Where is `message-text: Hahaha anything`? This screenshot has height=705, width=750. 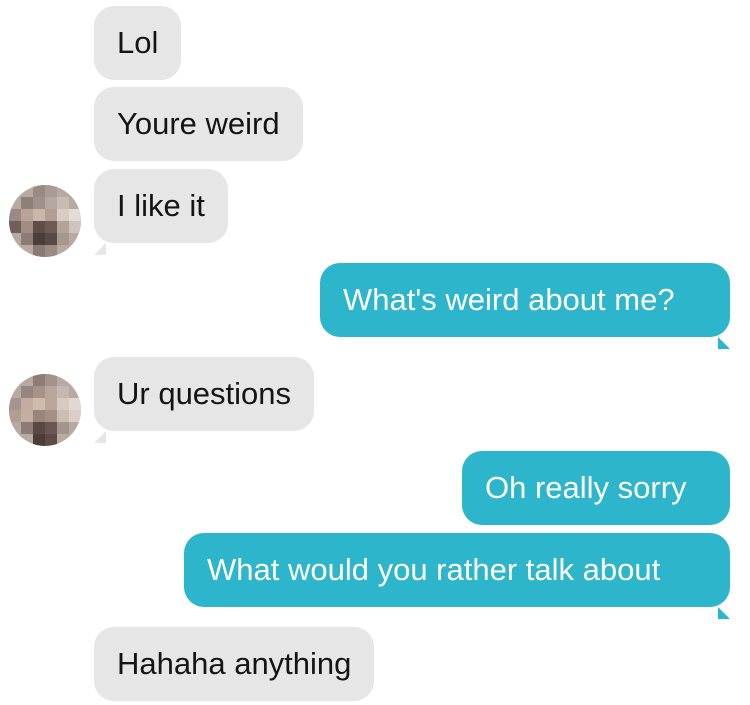
message-text: Hahaha anything is located at coordinates (234, 663).